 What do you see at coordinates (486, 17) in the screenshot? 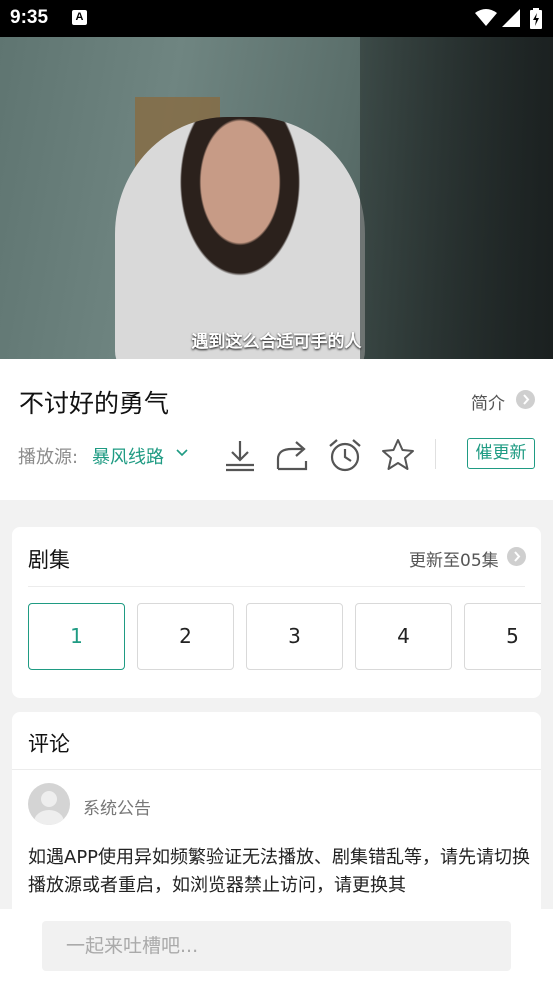
I see `wifi-icon` at bounding box center [486, 17].